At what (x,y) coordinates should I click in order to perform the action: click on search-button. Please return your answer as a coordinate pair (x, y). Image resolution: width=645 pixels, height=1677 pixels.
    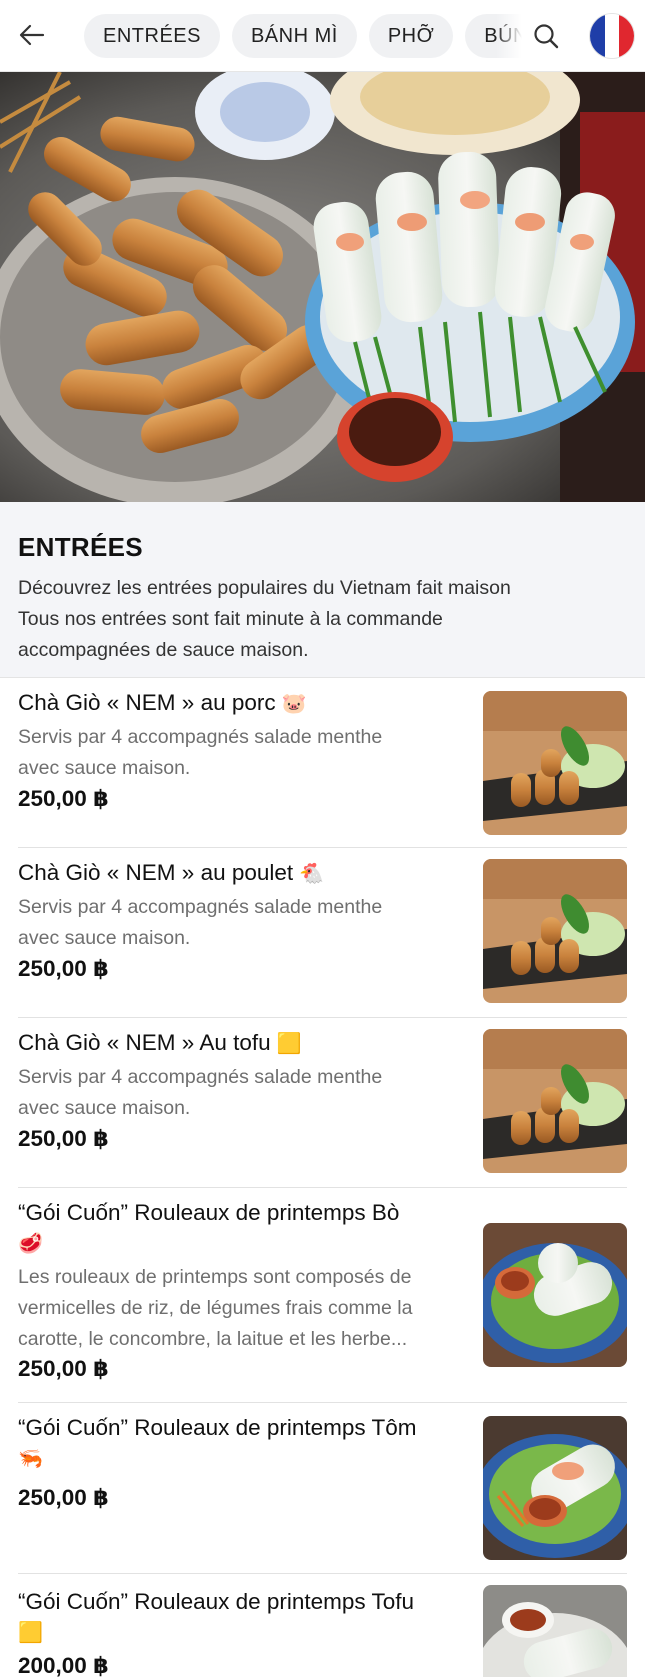
    Looking at the image, I should click on (546, 36).